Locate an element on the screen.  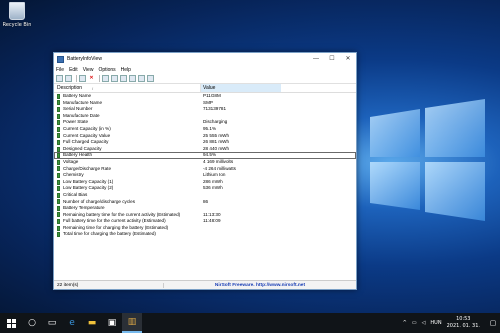
search-button: ○ is located at coordinates (32, 323).